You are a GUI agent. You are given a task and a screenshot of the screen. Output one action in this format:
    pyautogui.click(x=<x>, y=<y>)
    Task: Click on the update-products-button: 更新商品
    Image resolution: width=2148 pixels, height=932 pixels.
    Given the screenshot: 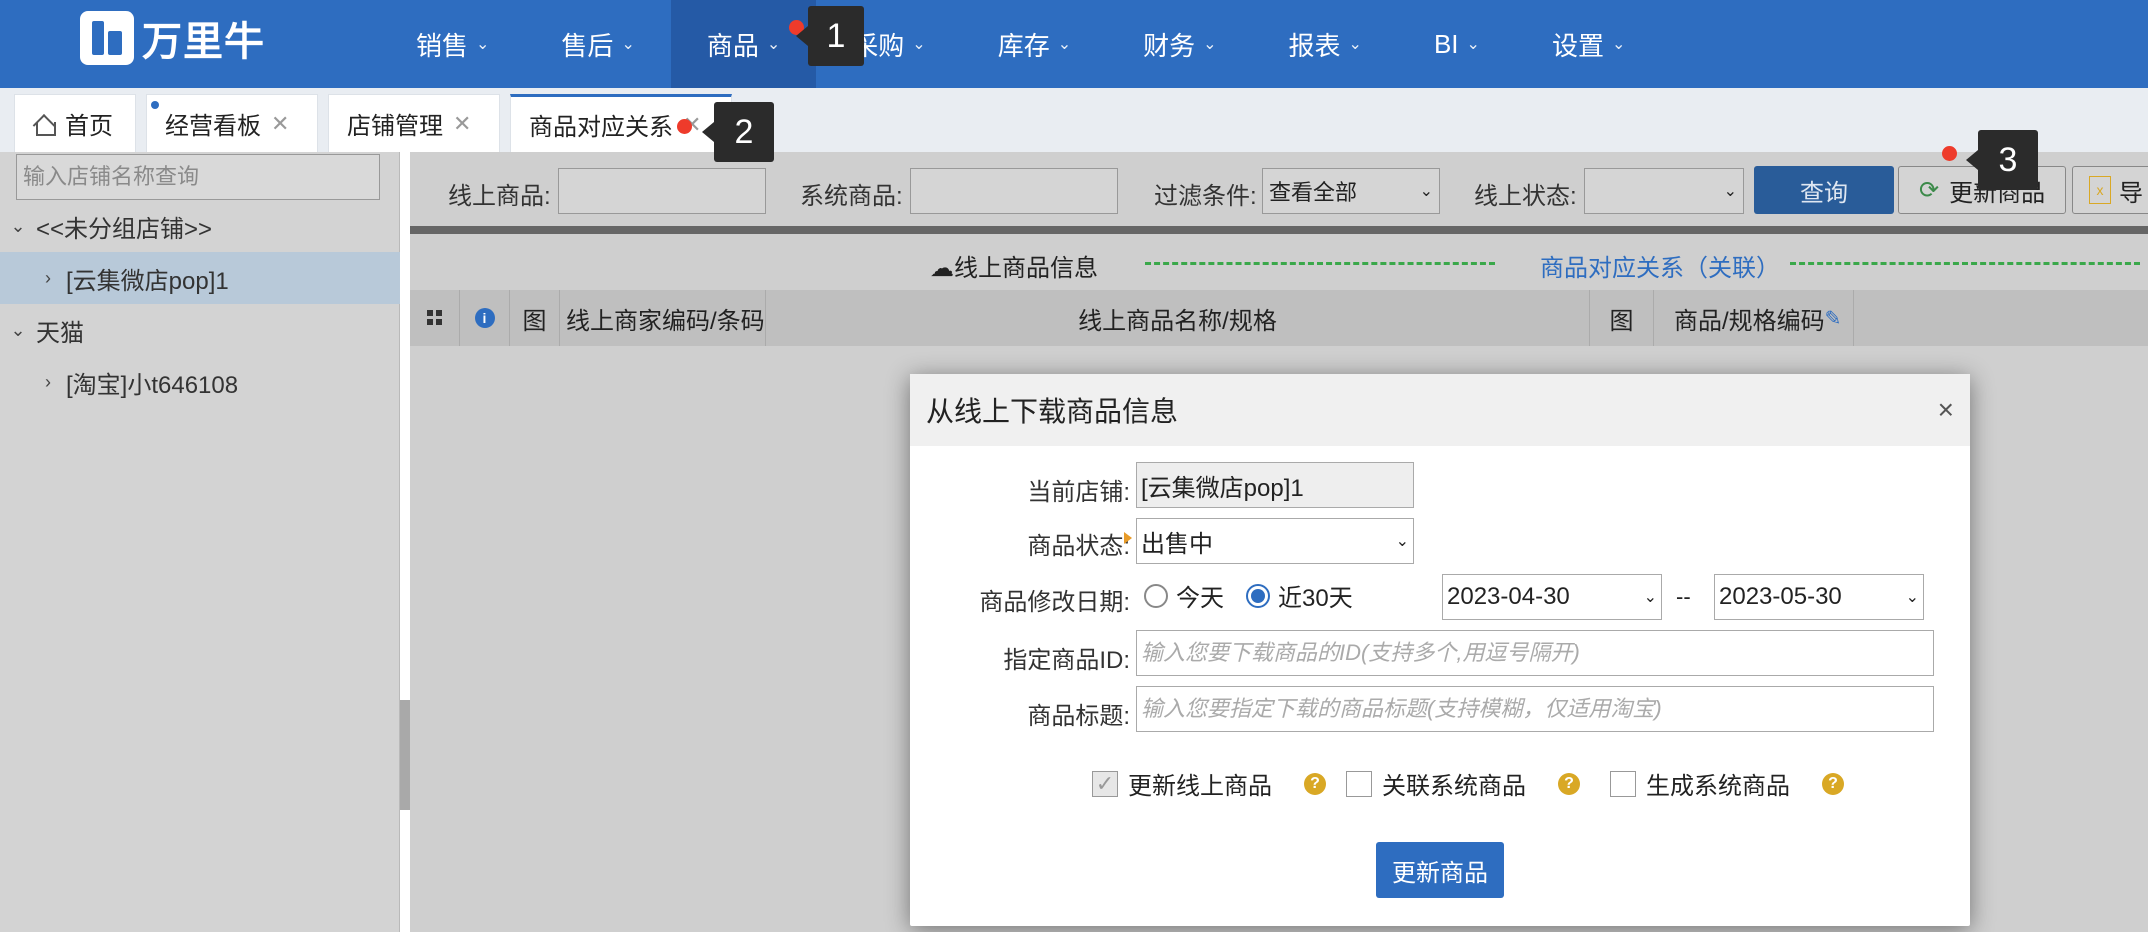 What is the action you would take?
    pyautogui.click(x=1440, y=870)
    